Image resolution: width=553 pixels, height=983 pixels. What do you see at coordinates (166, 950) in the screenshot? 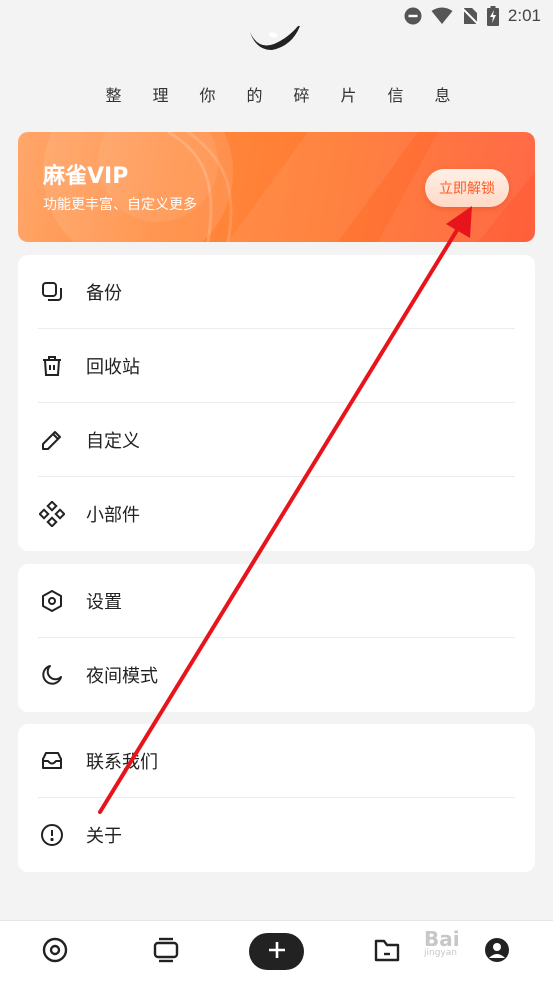
I see `cards-icon` at bounding box center [166, 950].